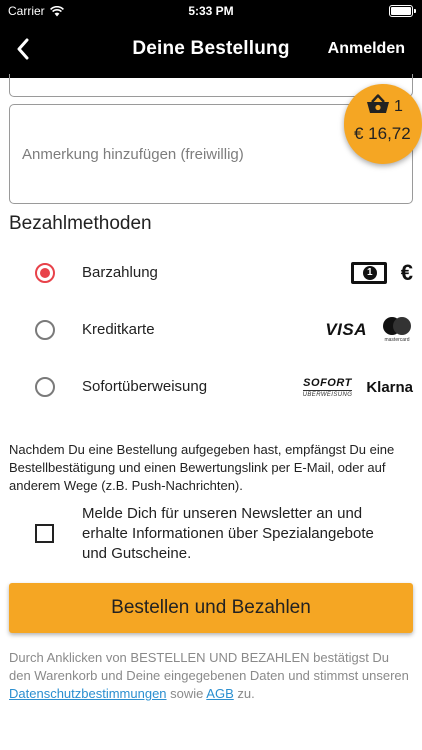 The image size is (422, 750). What do you see at coordinates (45, 273) in the screenshot?
I see `cash-radio` at bounding box center [45, 273].